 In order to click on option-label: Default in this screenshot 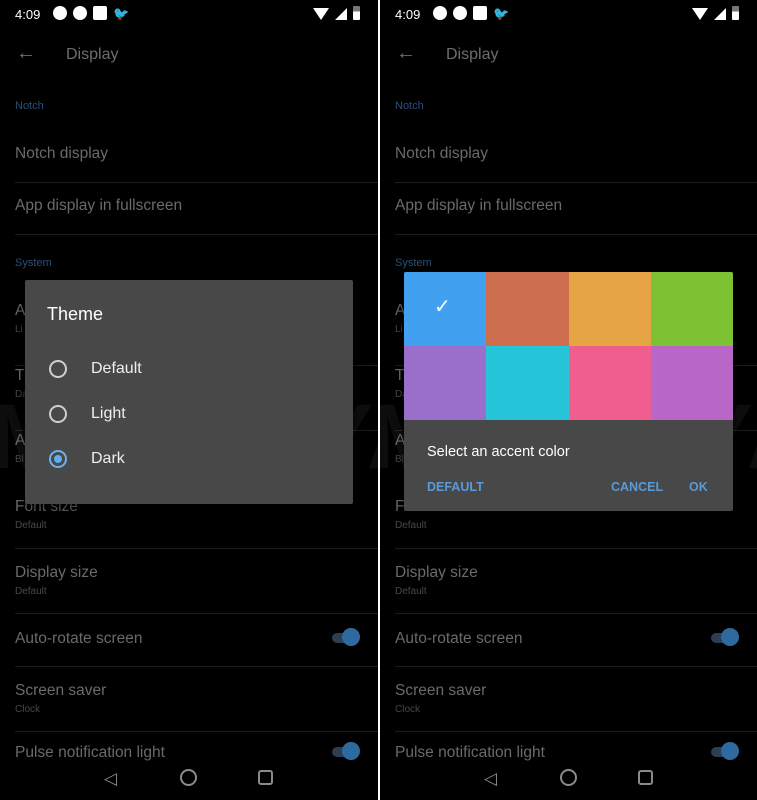, I will do `click(116, 368)`.